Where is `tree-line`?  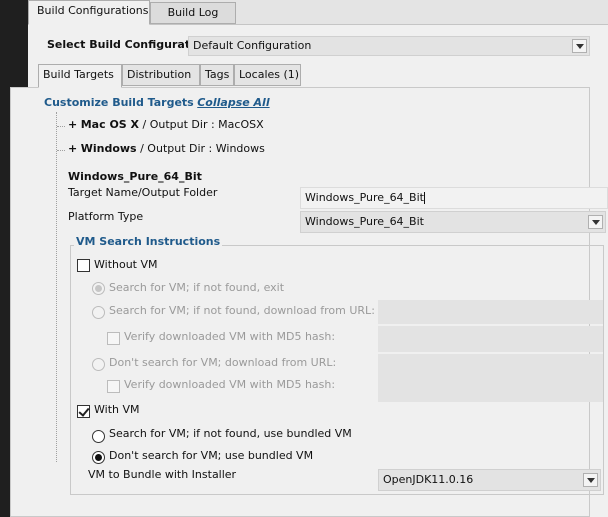 tree-line is located at coordinates (56, 287).